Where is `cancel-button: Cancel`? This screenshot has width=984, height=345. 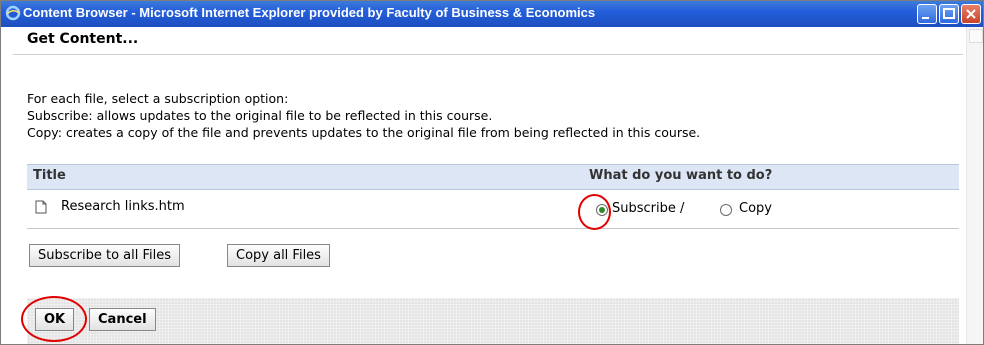
cancel-button: Cancel is located at coordinates (122, 319).